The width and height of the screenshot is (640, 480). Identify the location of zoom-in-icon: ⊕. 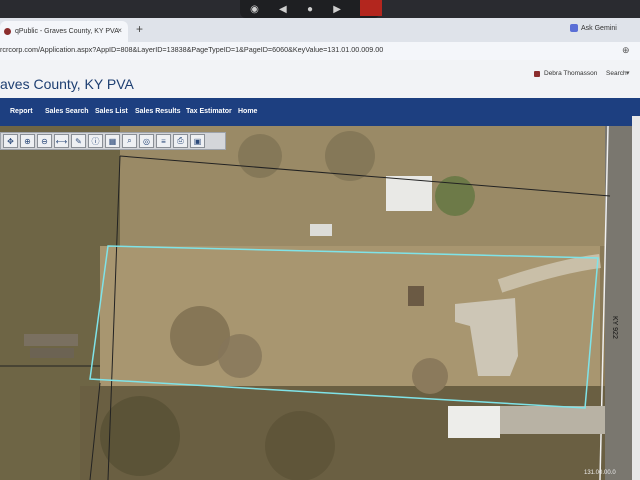
(27, 141).